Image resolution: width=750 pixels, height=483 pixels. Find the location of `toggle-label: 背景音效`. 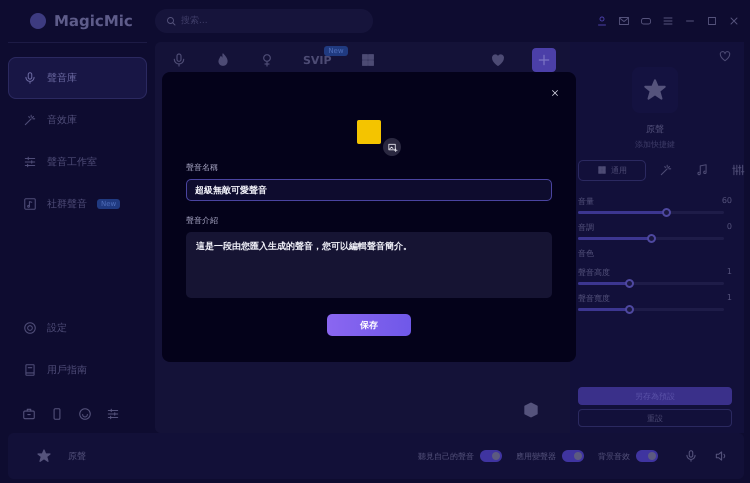

toggle-label: 背景音效 is located at coordinates (614, 456).